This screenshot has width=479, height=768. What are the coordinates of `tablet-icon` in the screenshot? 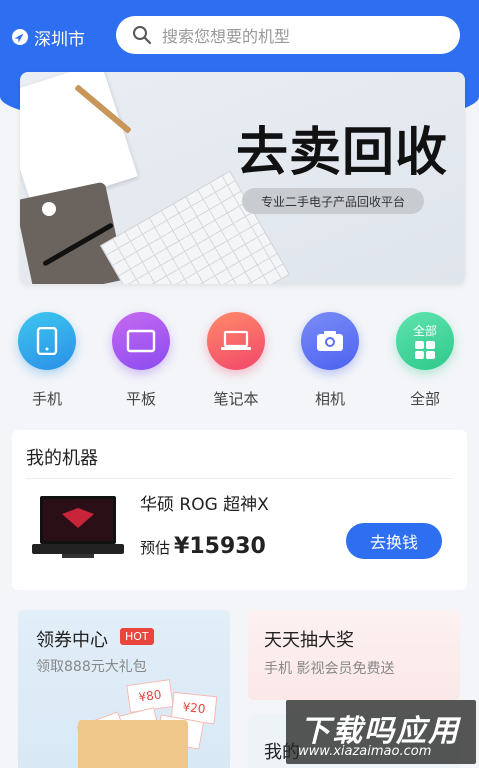 It's located at (141, 341).